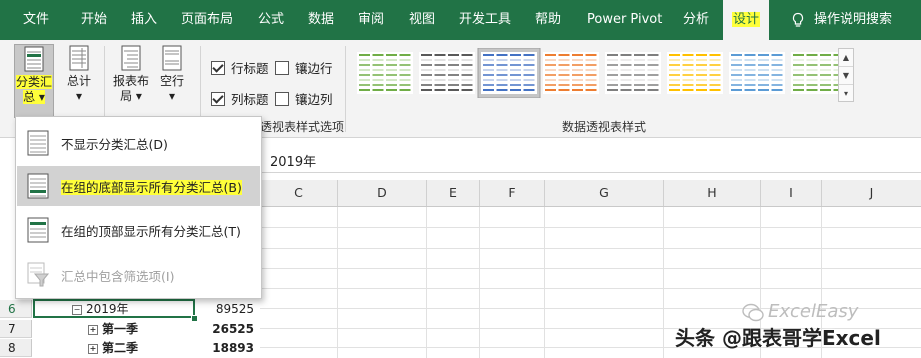 The image size is (921, 358). Describe the element at coordinates (382, 193) in the screenshot. I see `column-header: D` at that location.